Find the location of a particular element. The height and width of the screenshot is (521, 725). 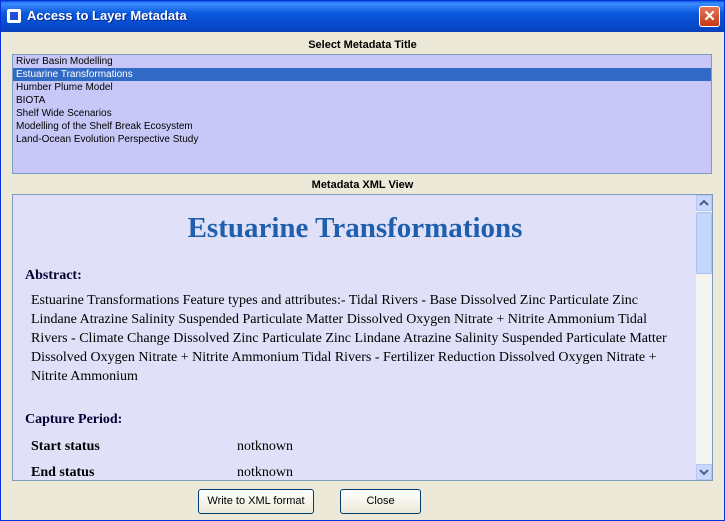

select-metadata-title-label: Select Metadata Title is located at coordinates (362, 45).